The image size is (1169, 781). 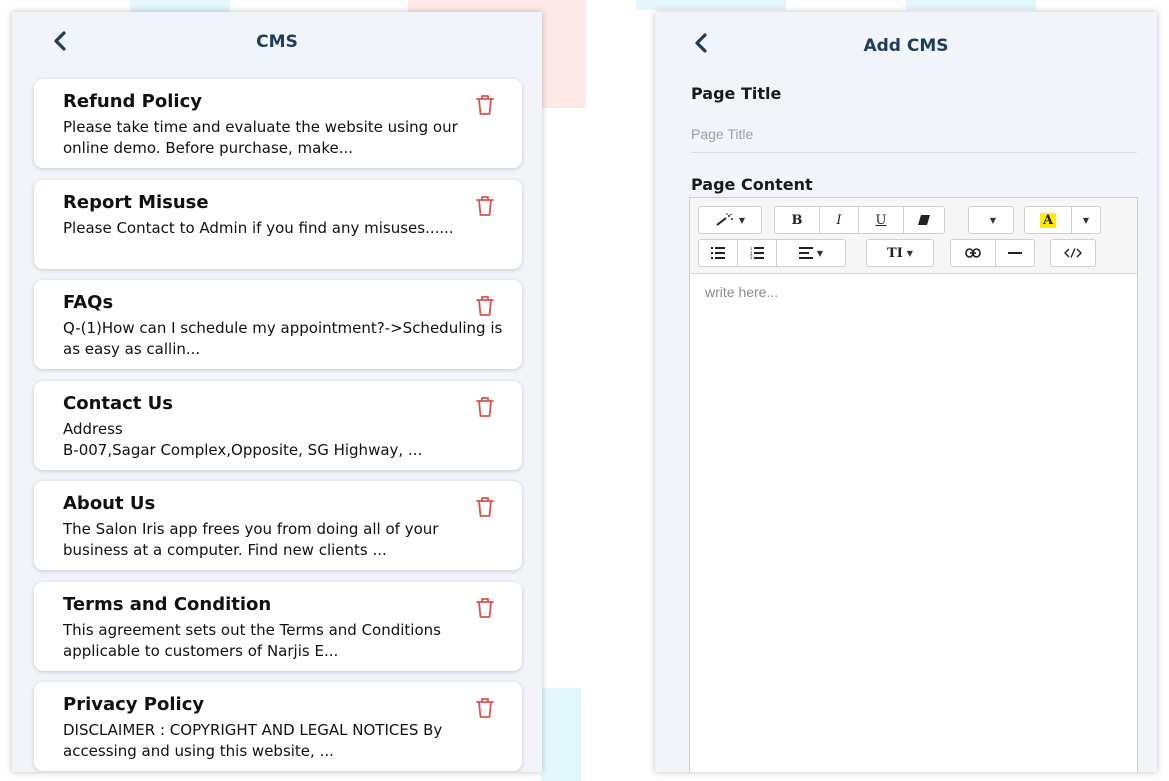 I want to click on link-button, so click(x=973, y=253).